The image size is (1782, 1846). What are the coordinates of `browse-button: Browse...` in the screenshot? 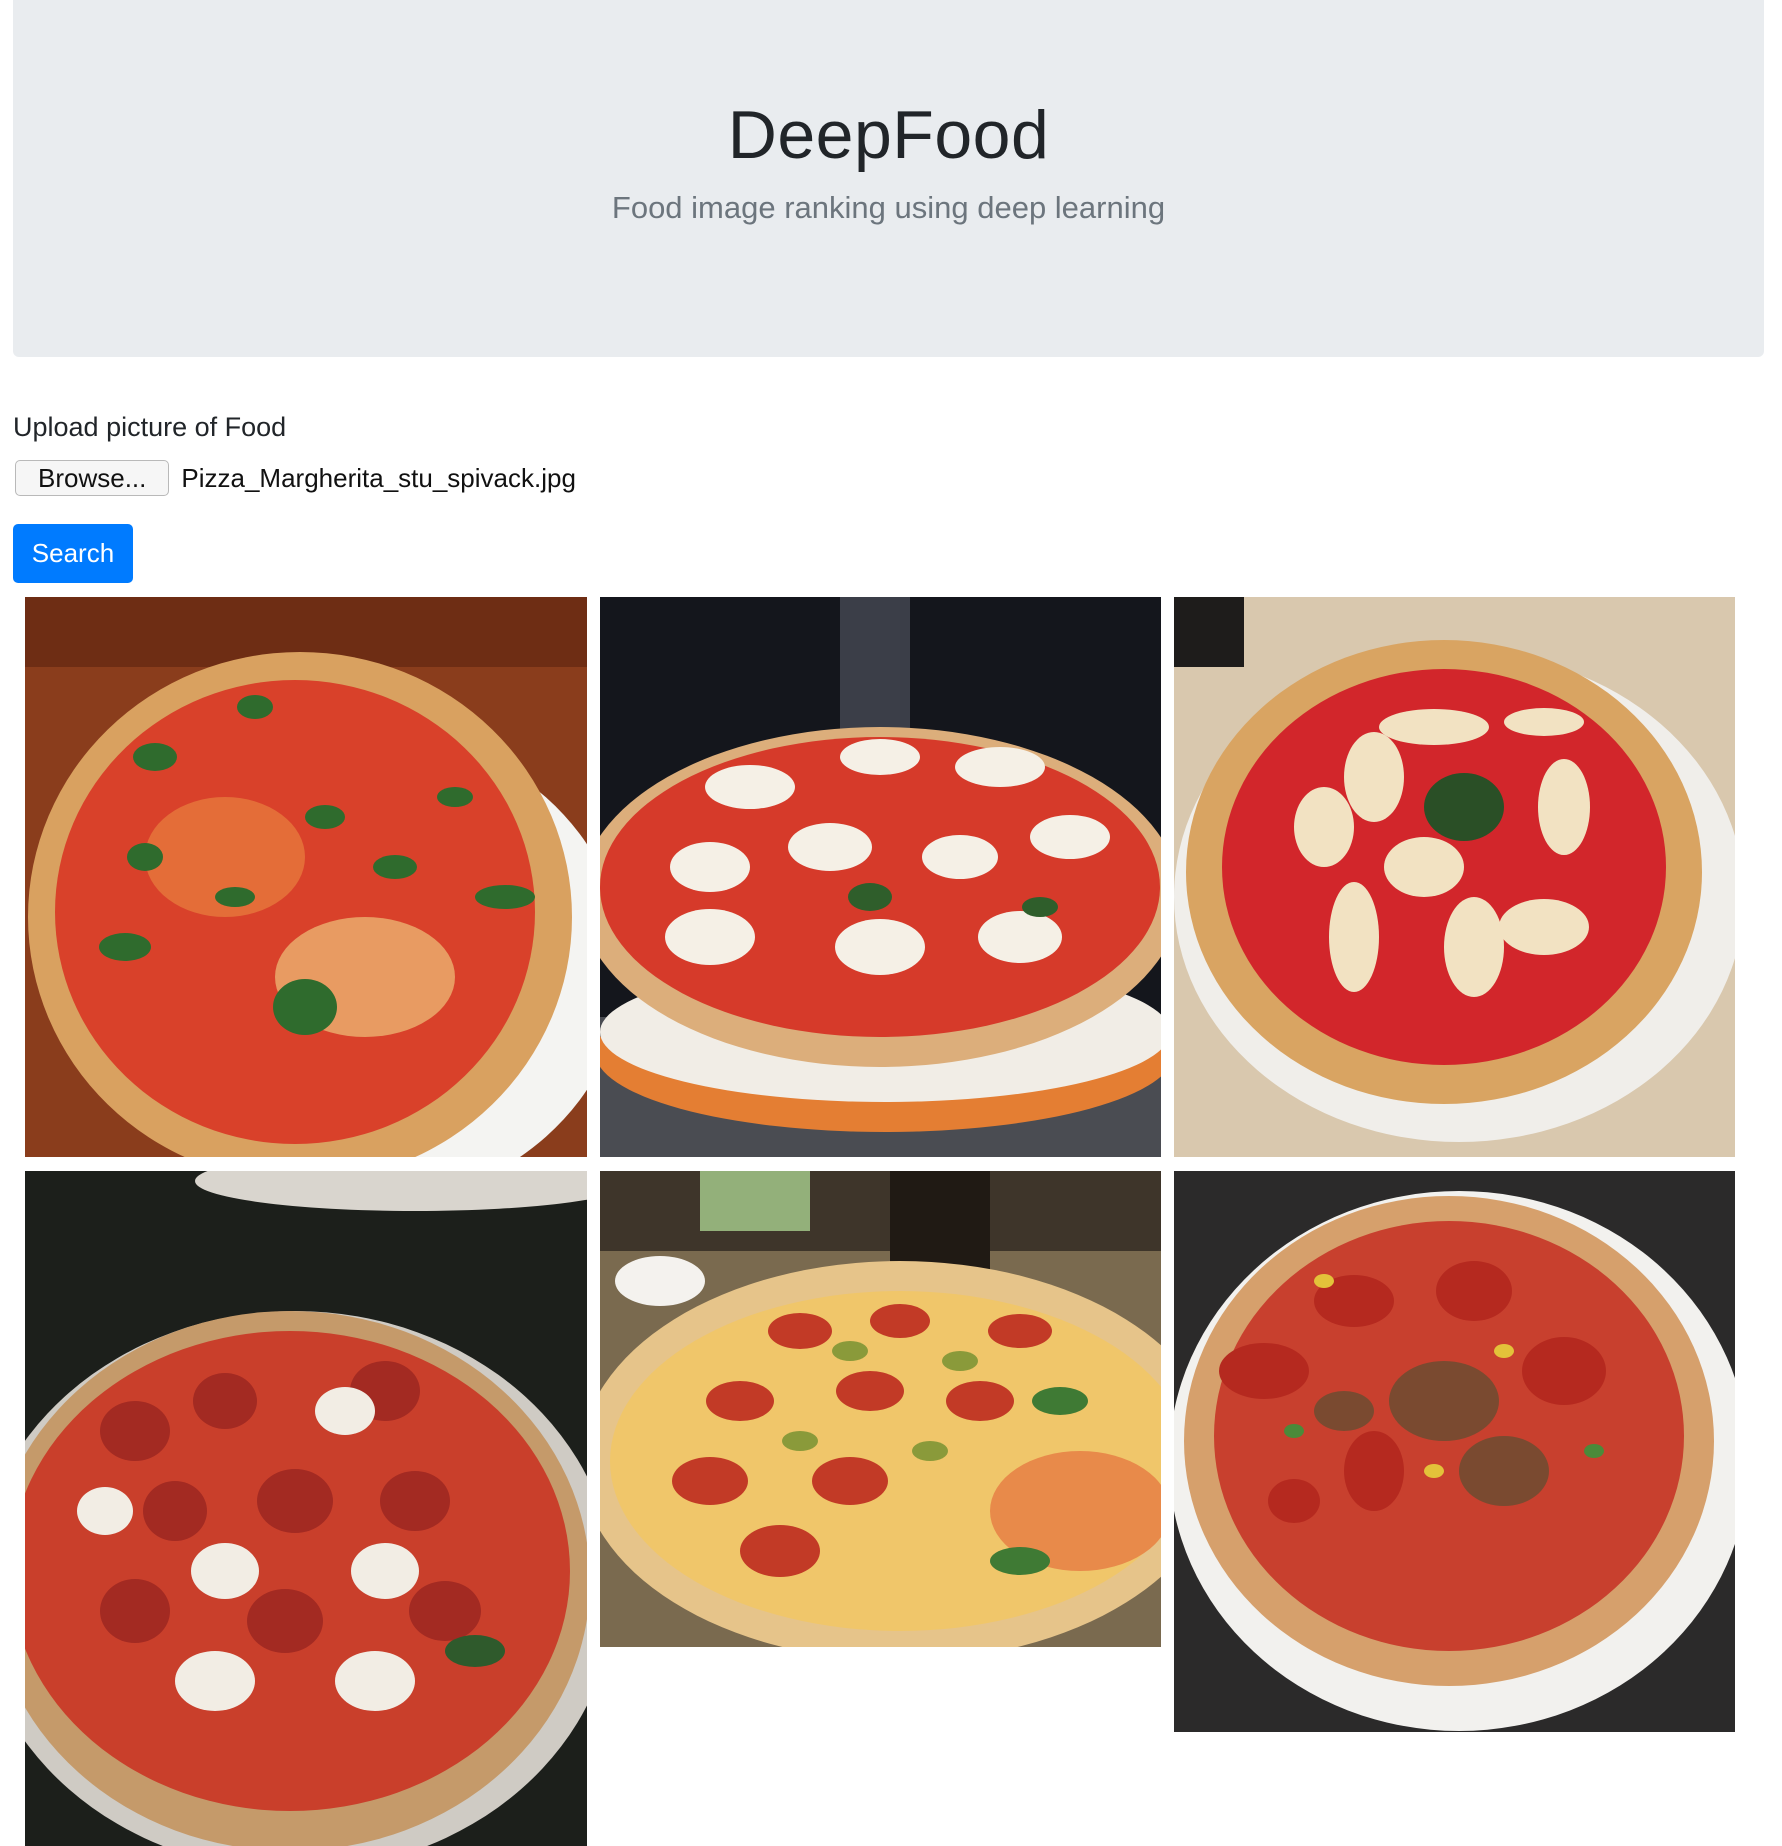 It's located at (92, 478).